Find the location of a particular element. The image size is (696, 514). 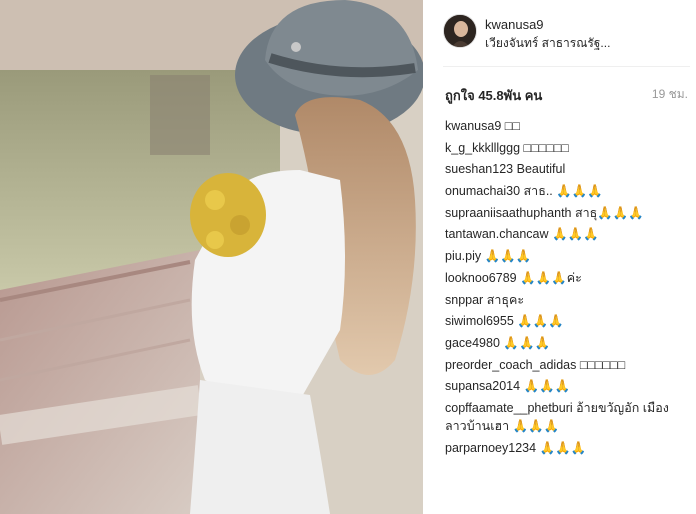

comment-item: preorder_coach_adidas □□□□□□ is located at coordinates (567, 365).